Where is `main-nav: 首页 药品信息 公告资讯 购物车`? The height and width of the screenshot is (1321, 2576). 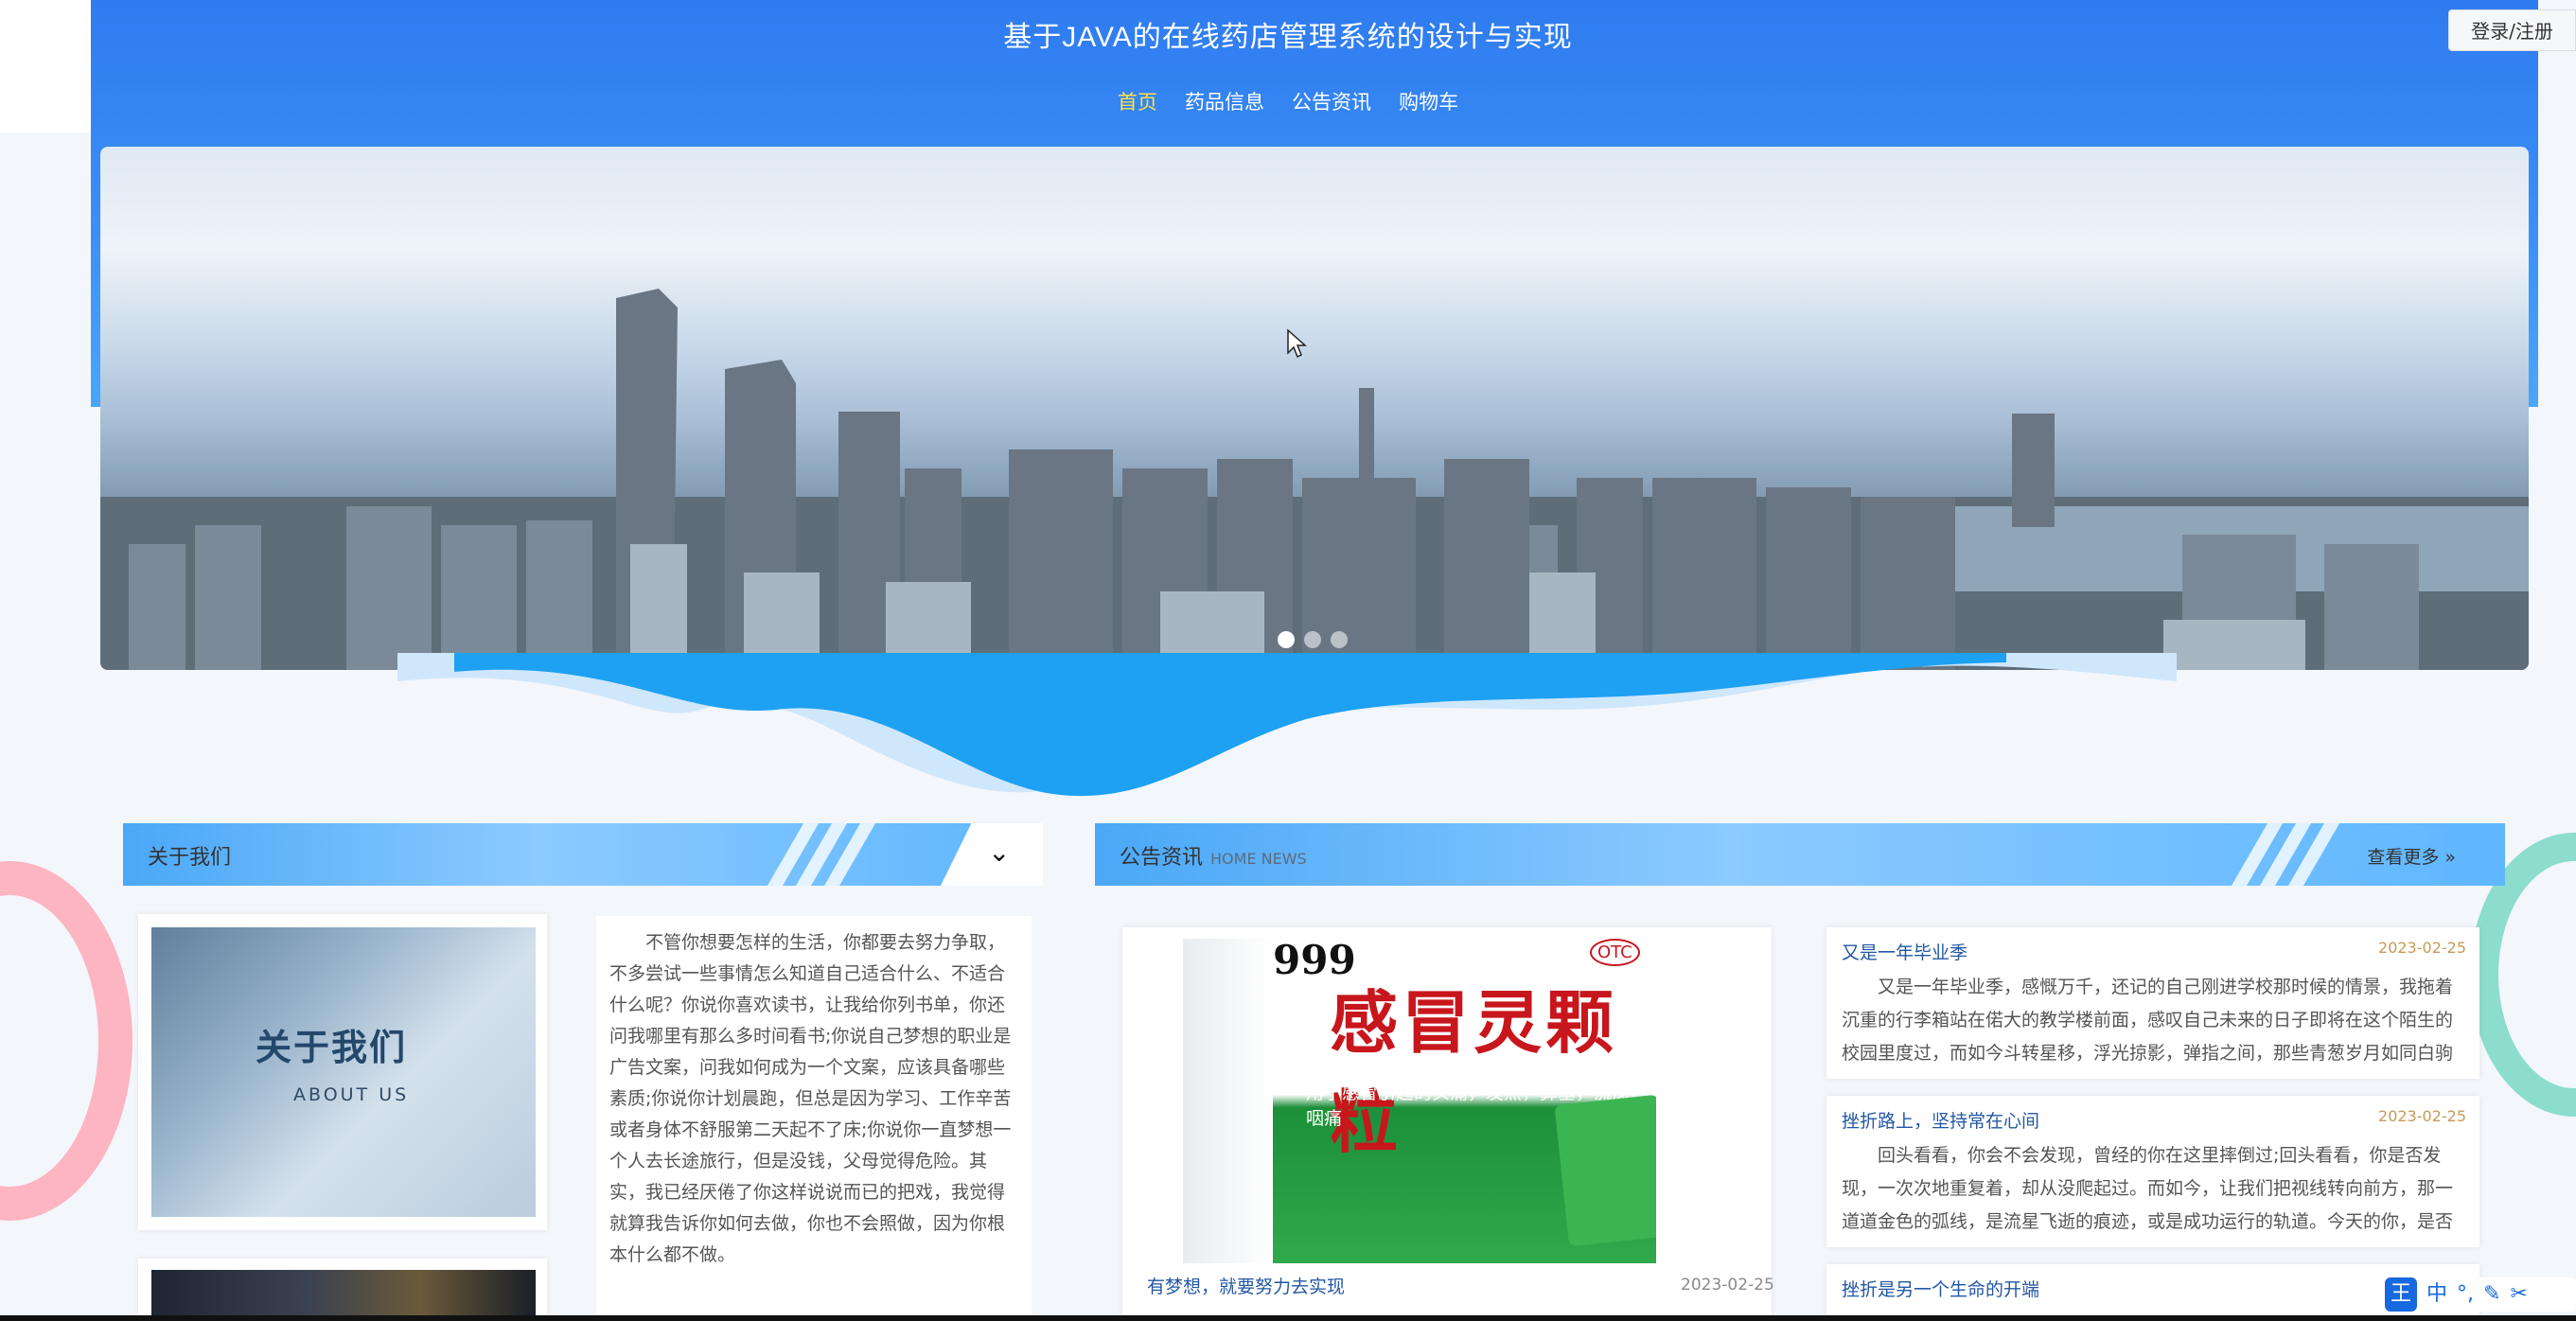 main-nav: 首页 药品信息 公告资讯 购物车 is located at coordinates (1288, 103).